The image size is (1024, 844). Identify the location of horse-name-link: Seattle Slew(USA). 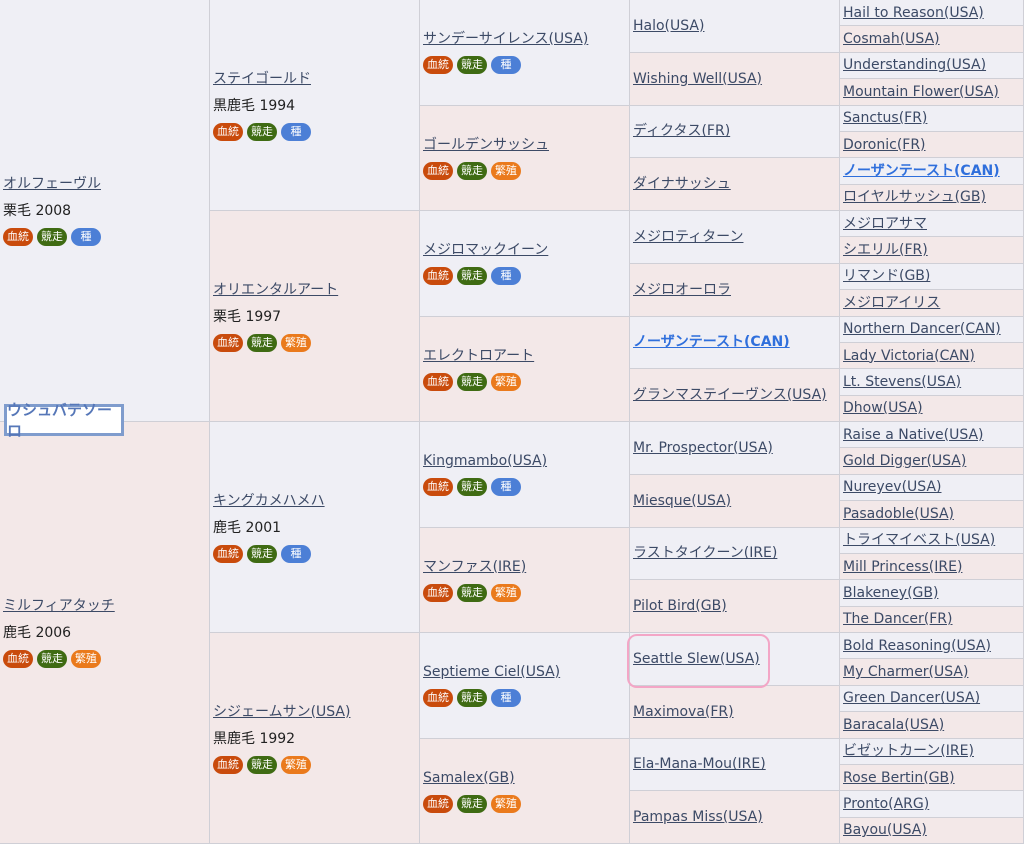
(736, 659).